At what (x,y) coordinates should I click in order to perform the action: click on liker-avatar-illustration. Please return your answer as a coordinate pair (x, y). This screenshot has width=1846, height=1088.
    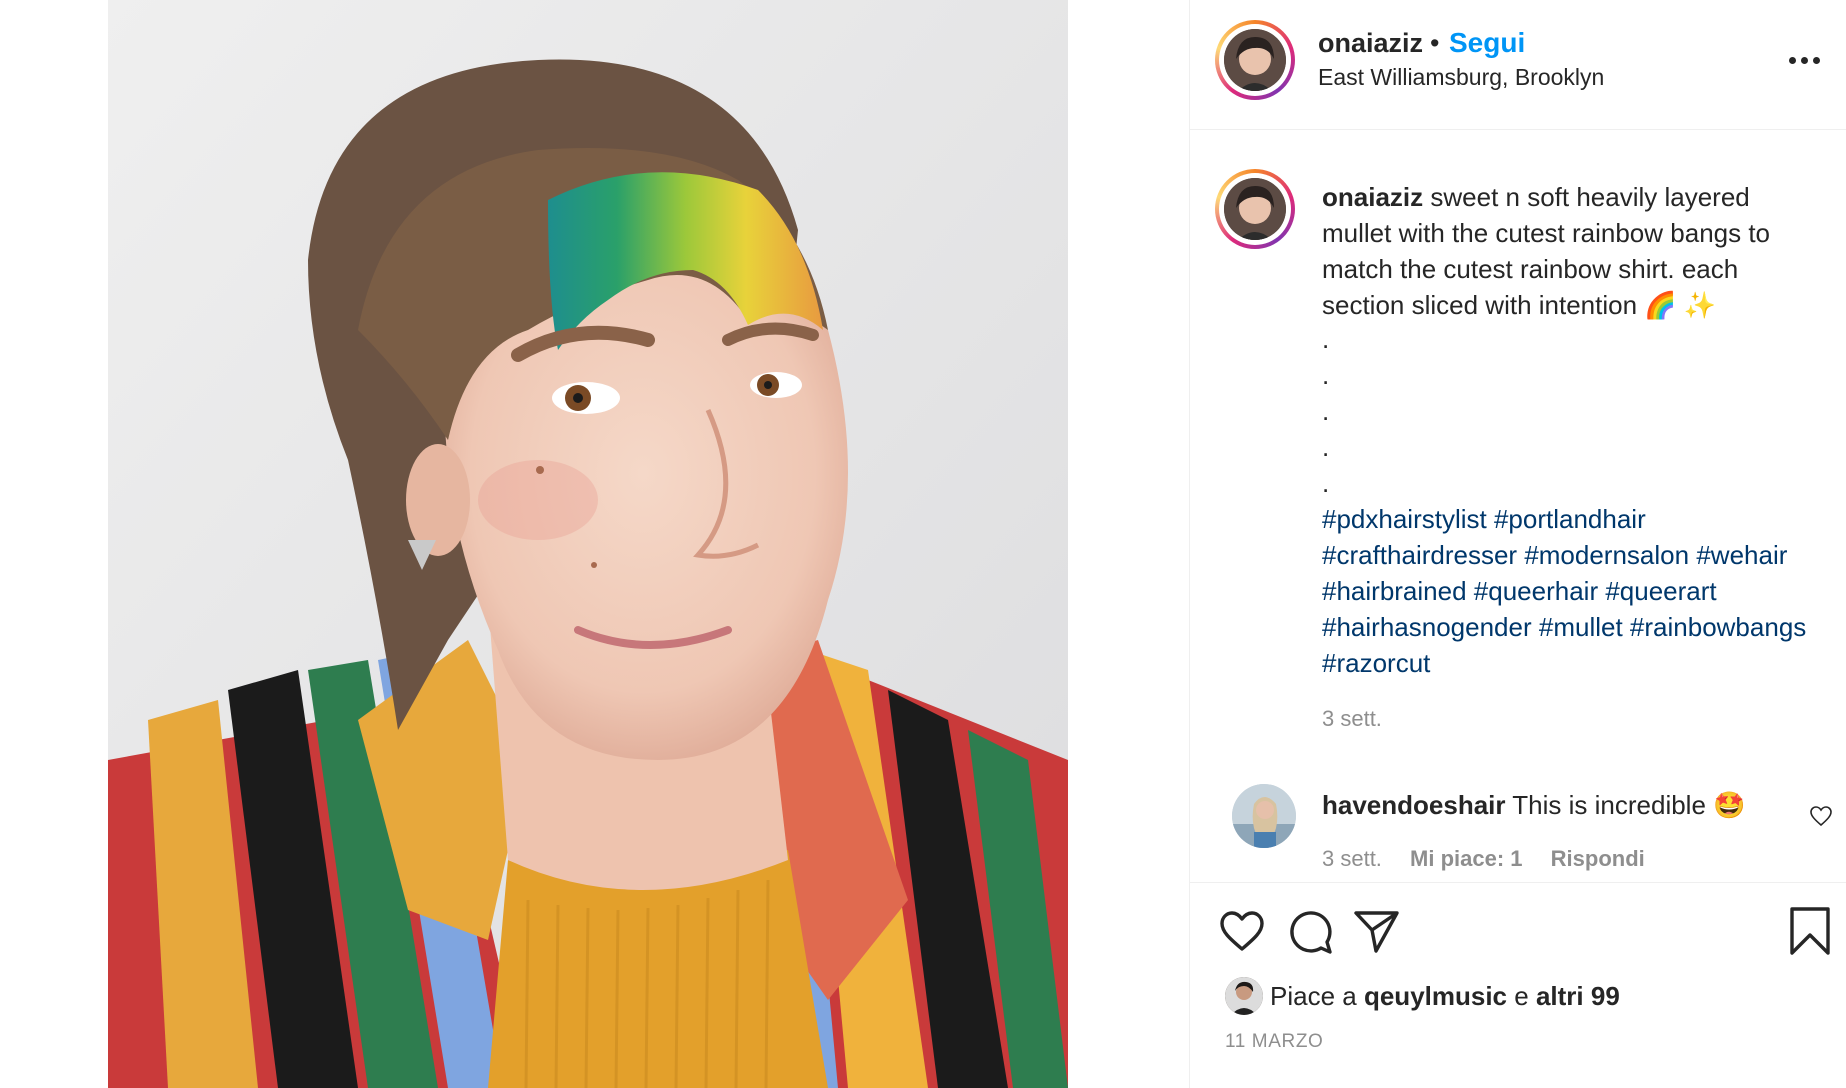
    Looking at the image, I should click on (1244, 996).